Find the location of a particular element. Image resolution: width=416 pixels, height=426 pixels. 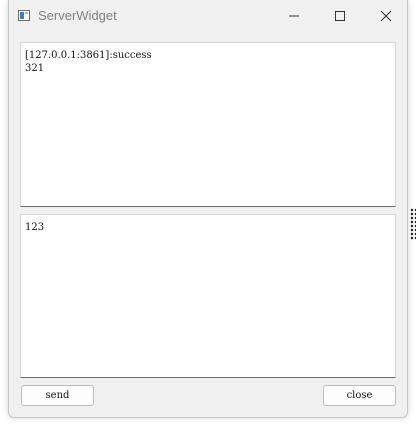

send-button: send is located at coordinates (57, 395).